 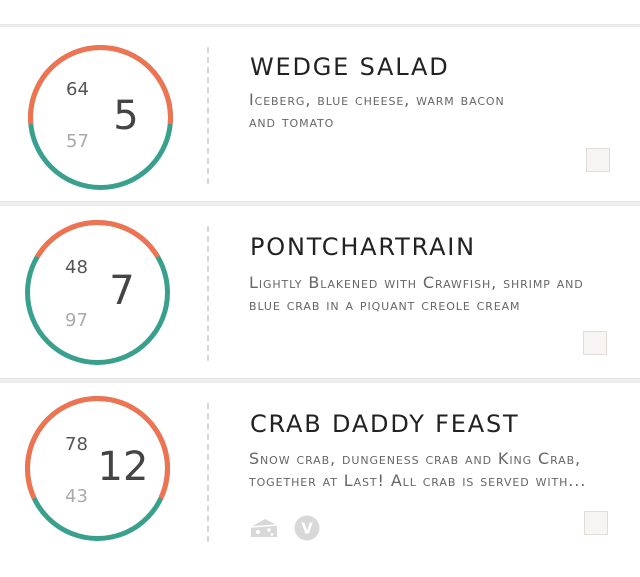 I want to click on cheese-icon, so click(x=263, y=528).